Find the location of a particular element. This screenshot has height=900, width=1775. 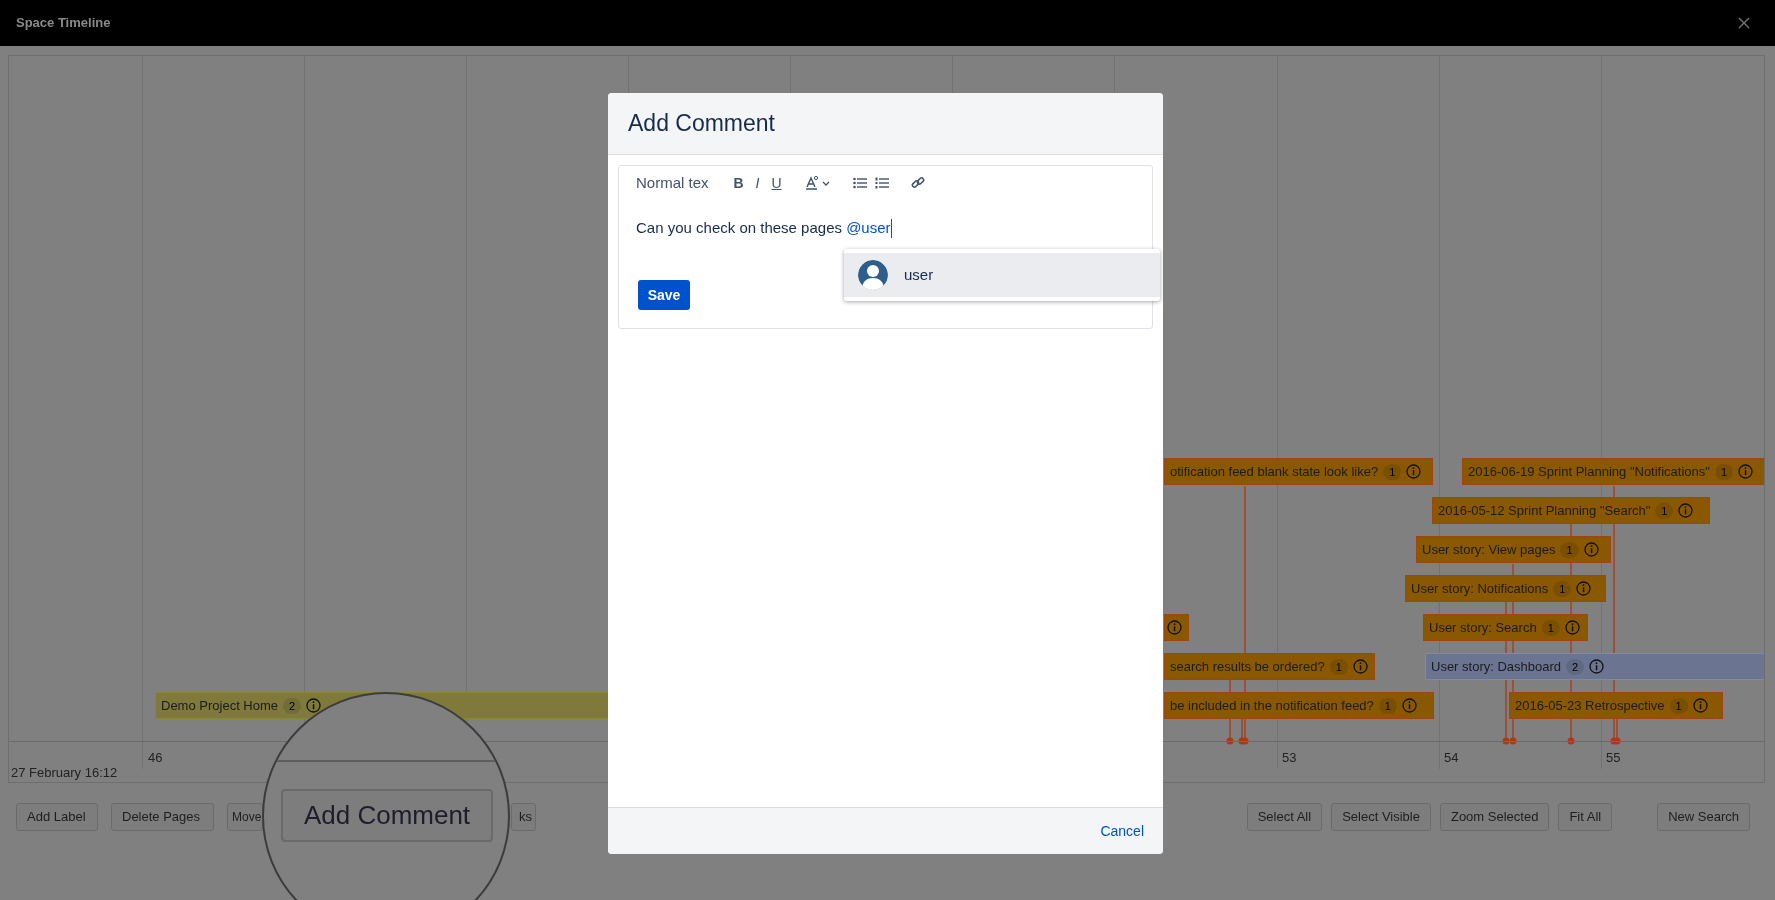

timeline-item: User story: Dashboard 2 is located at coordinates (1594, 666).